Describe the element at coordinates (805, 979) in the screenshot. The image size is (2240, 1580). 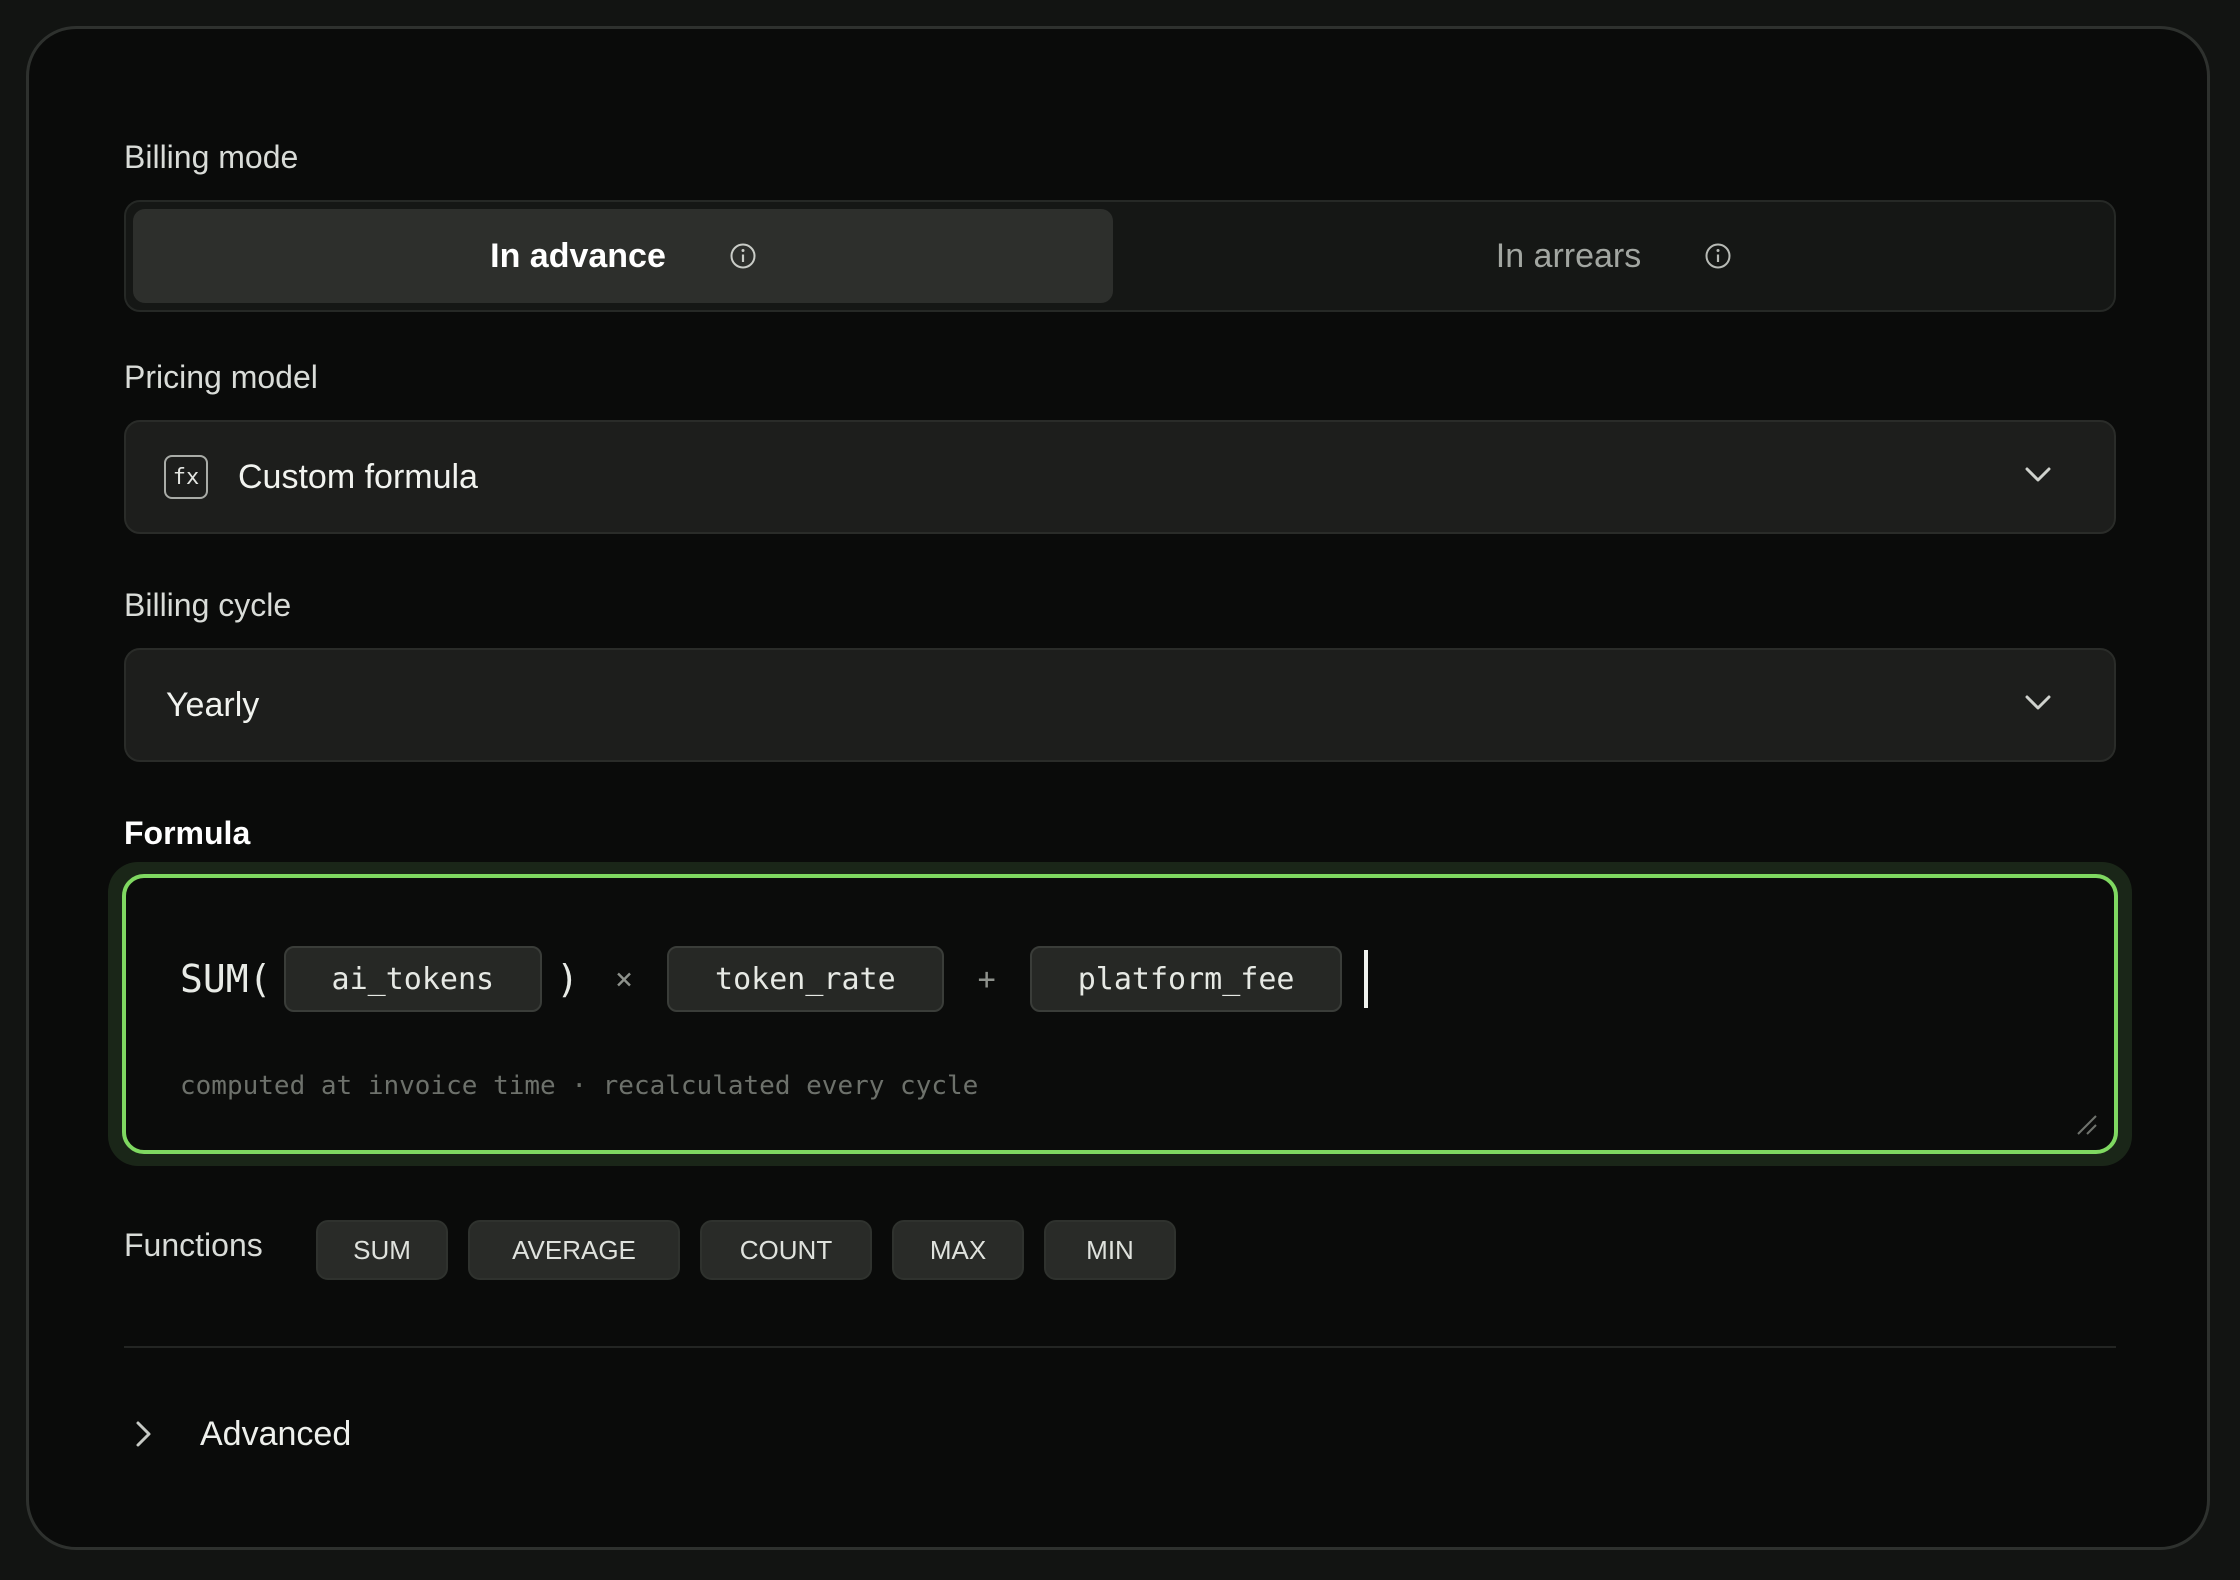
I see `formula-token-token-rate: token_rate` at that location.